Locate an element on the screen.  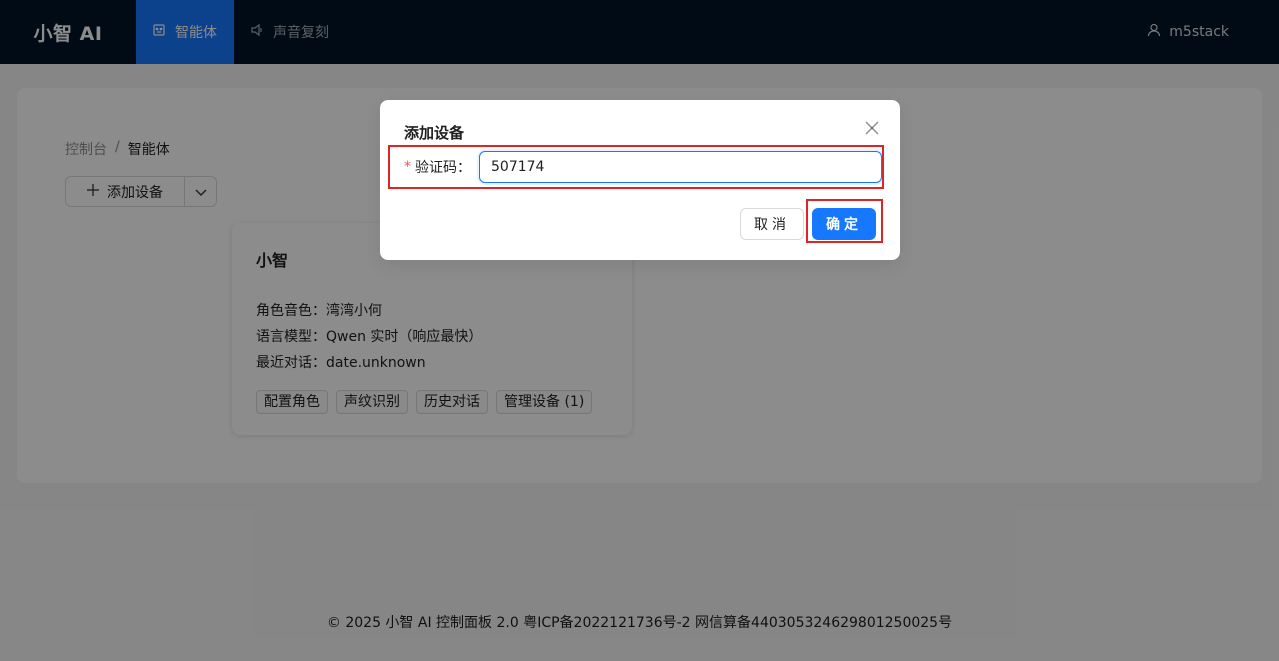
cancel-button: 取消 is located at coordinates (772, 224).